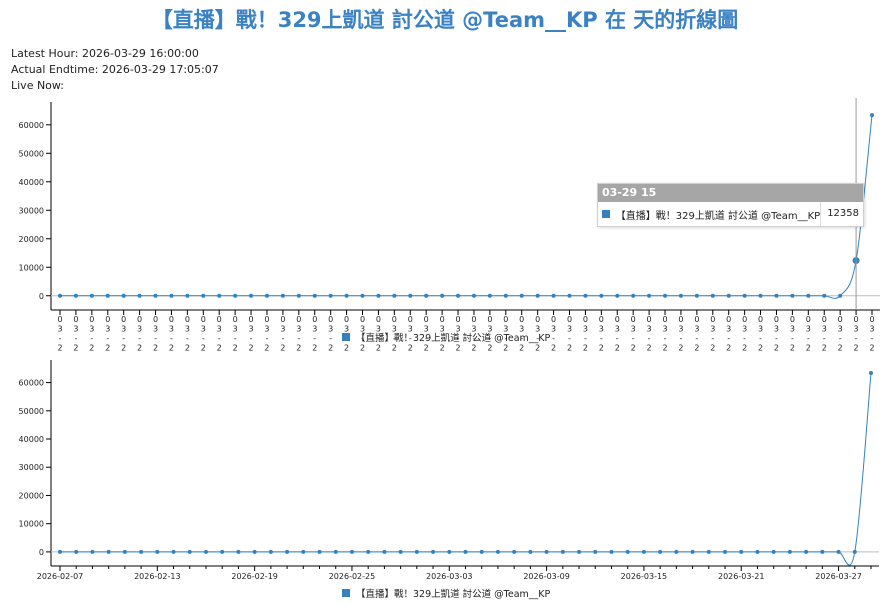  Describe the element at coordinates (31, 267) in the screenshot. I see `y-tick-label: 10000` at that location.